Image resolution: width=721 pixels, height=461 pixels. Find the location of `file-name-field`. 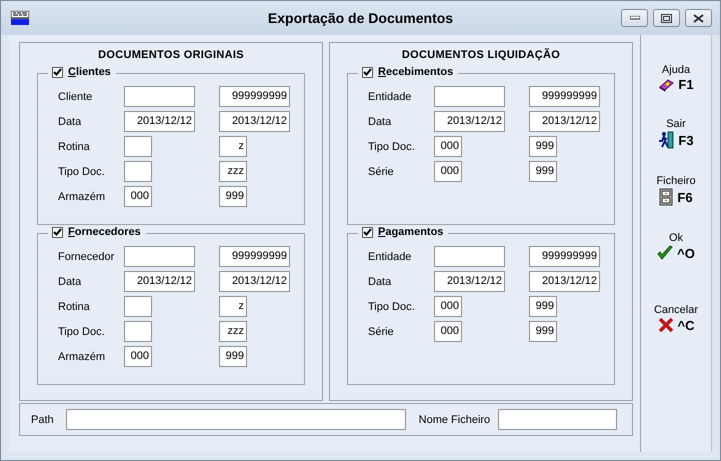

file-name-field is located at coordinates (558, 419).